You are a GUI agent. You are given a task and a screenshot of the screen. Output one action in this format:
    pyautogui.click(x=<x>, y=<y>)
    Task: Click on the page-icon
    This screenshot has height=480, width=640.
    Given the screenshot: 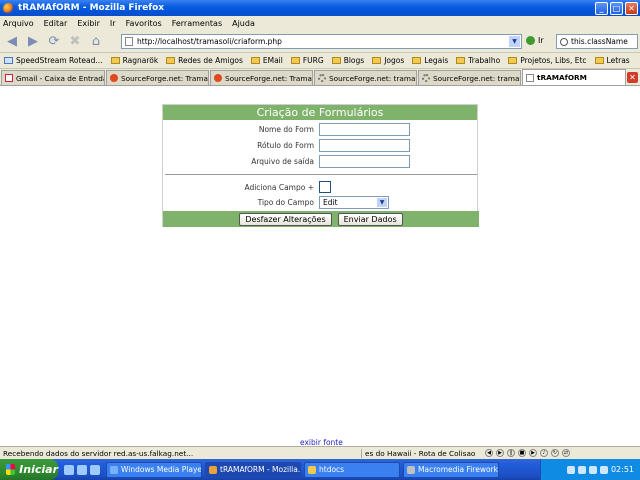 What is the action you would take?
    pyautogui.click(x=129, y=41)
    